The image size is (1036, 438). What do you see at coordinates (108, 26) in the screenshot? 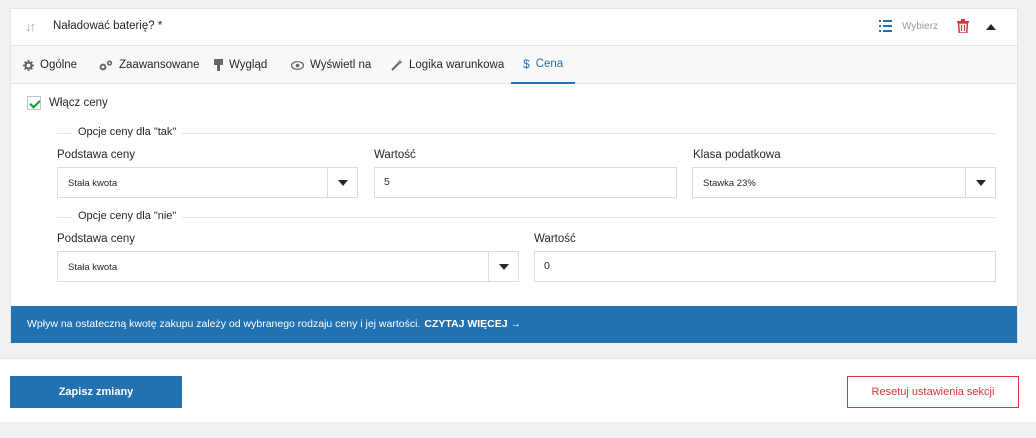
I see `field-title: Naładować baterię? *` at bounding box center [108, 26].